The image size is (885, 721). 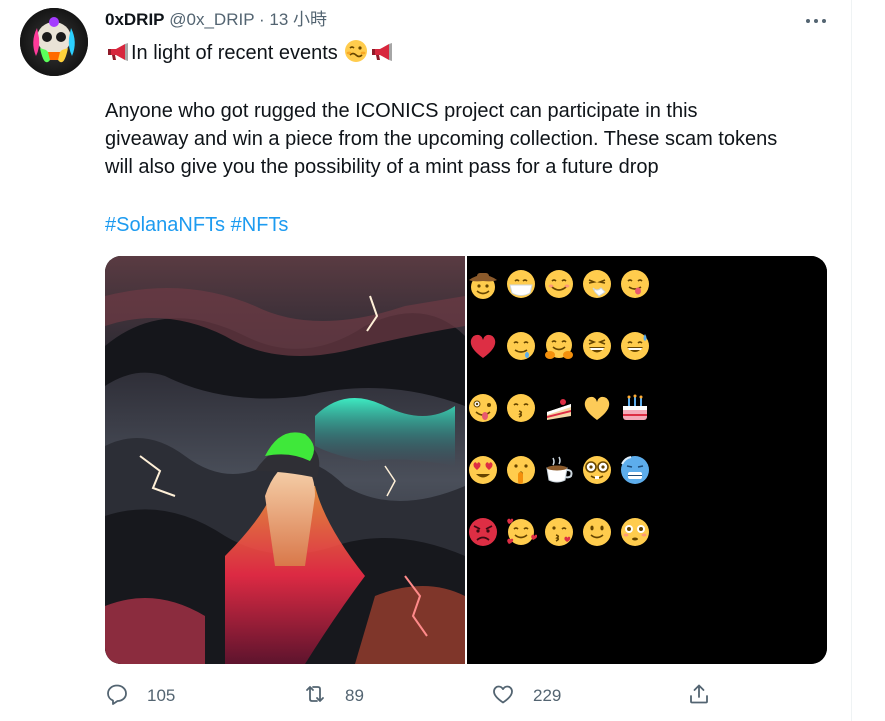 What do you see at coordinates (635, 470) in the screenshot?
I see `cold-face-icon` at bounding box center [635, 470].